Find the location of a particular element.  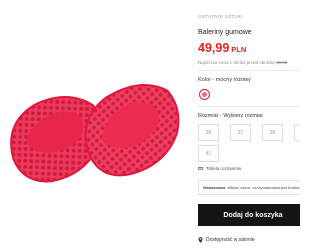

color-swatch-pink is located at coordinates (204, 94).